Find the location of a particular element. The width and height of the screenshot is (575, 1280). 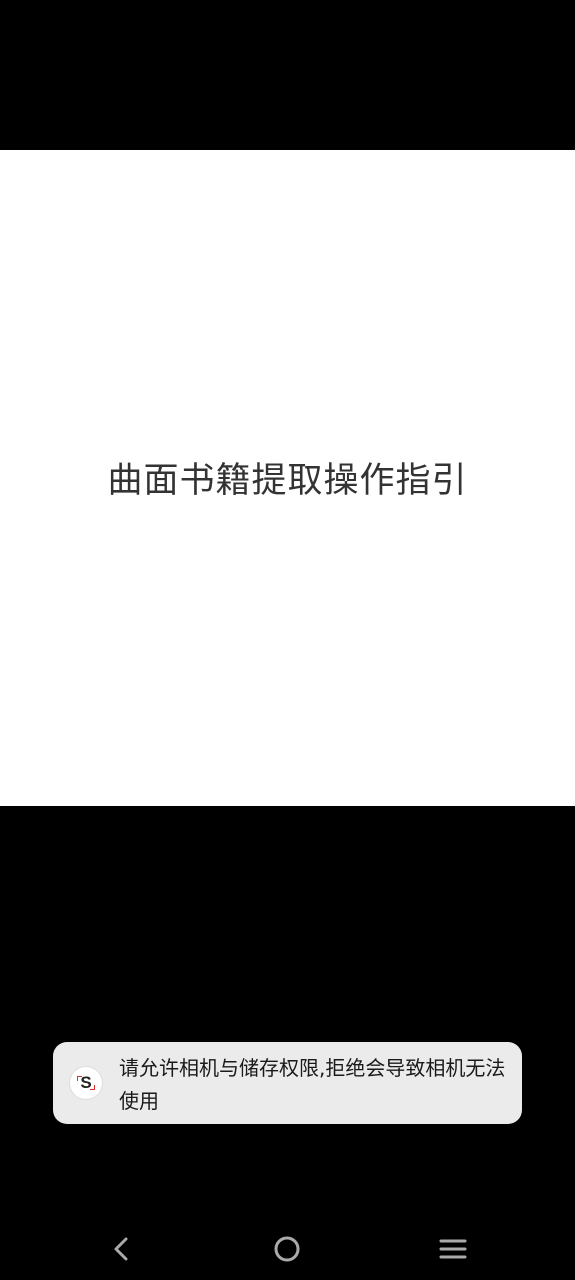

permission-toast: S 请允许相机与储存权限,拒绝会导致相机无法使用 is located at coordinates (287, 1083).